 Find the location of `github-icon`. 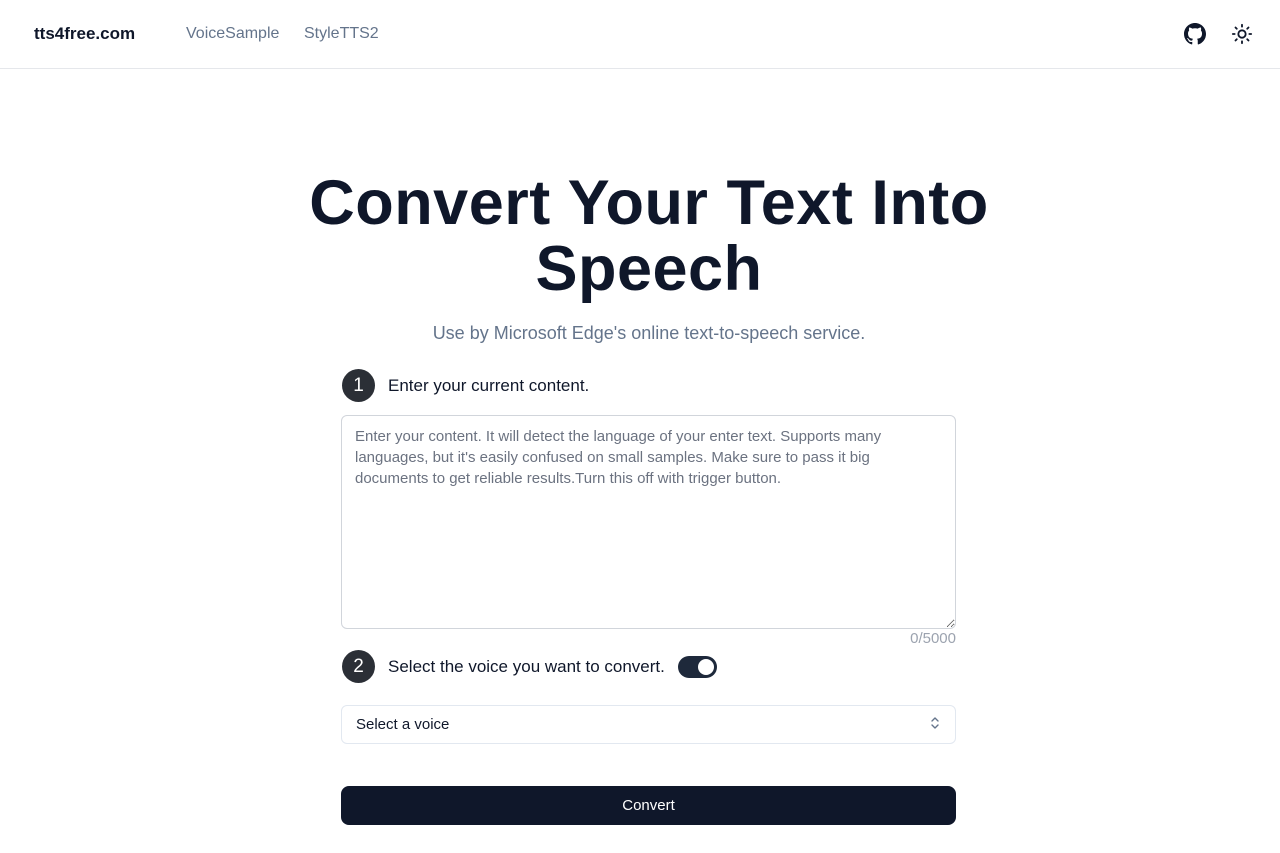

github-icon is located at coordinates (1195, 34).